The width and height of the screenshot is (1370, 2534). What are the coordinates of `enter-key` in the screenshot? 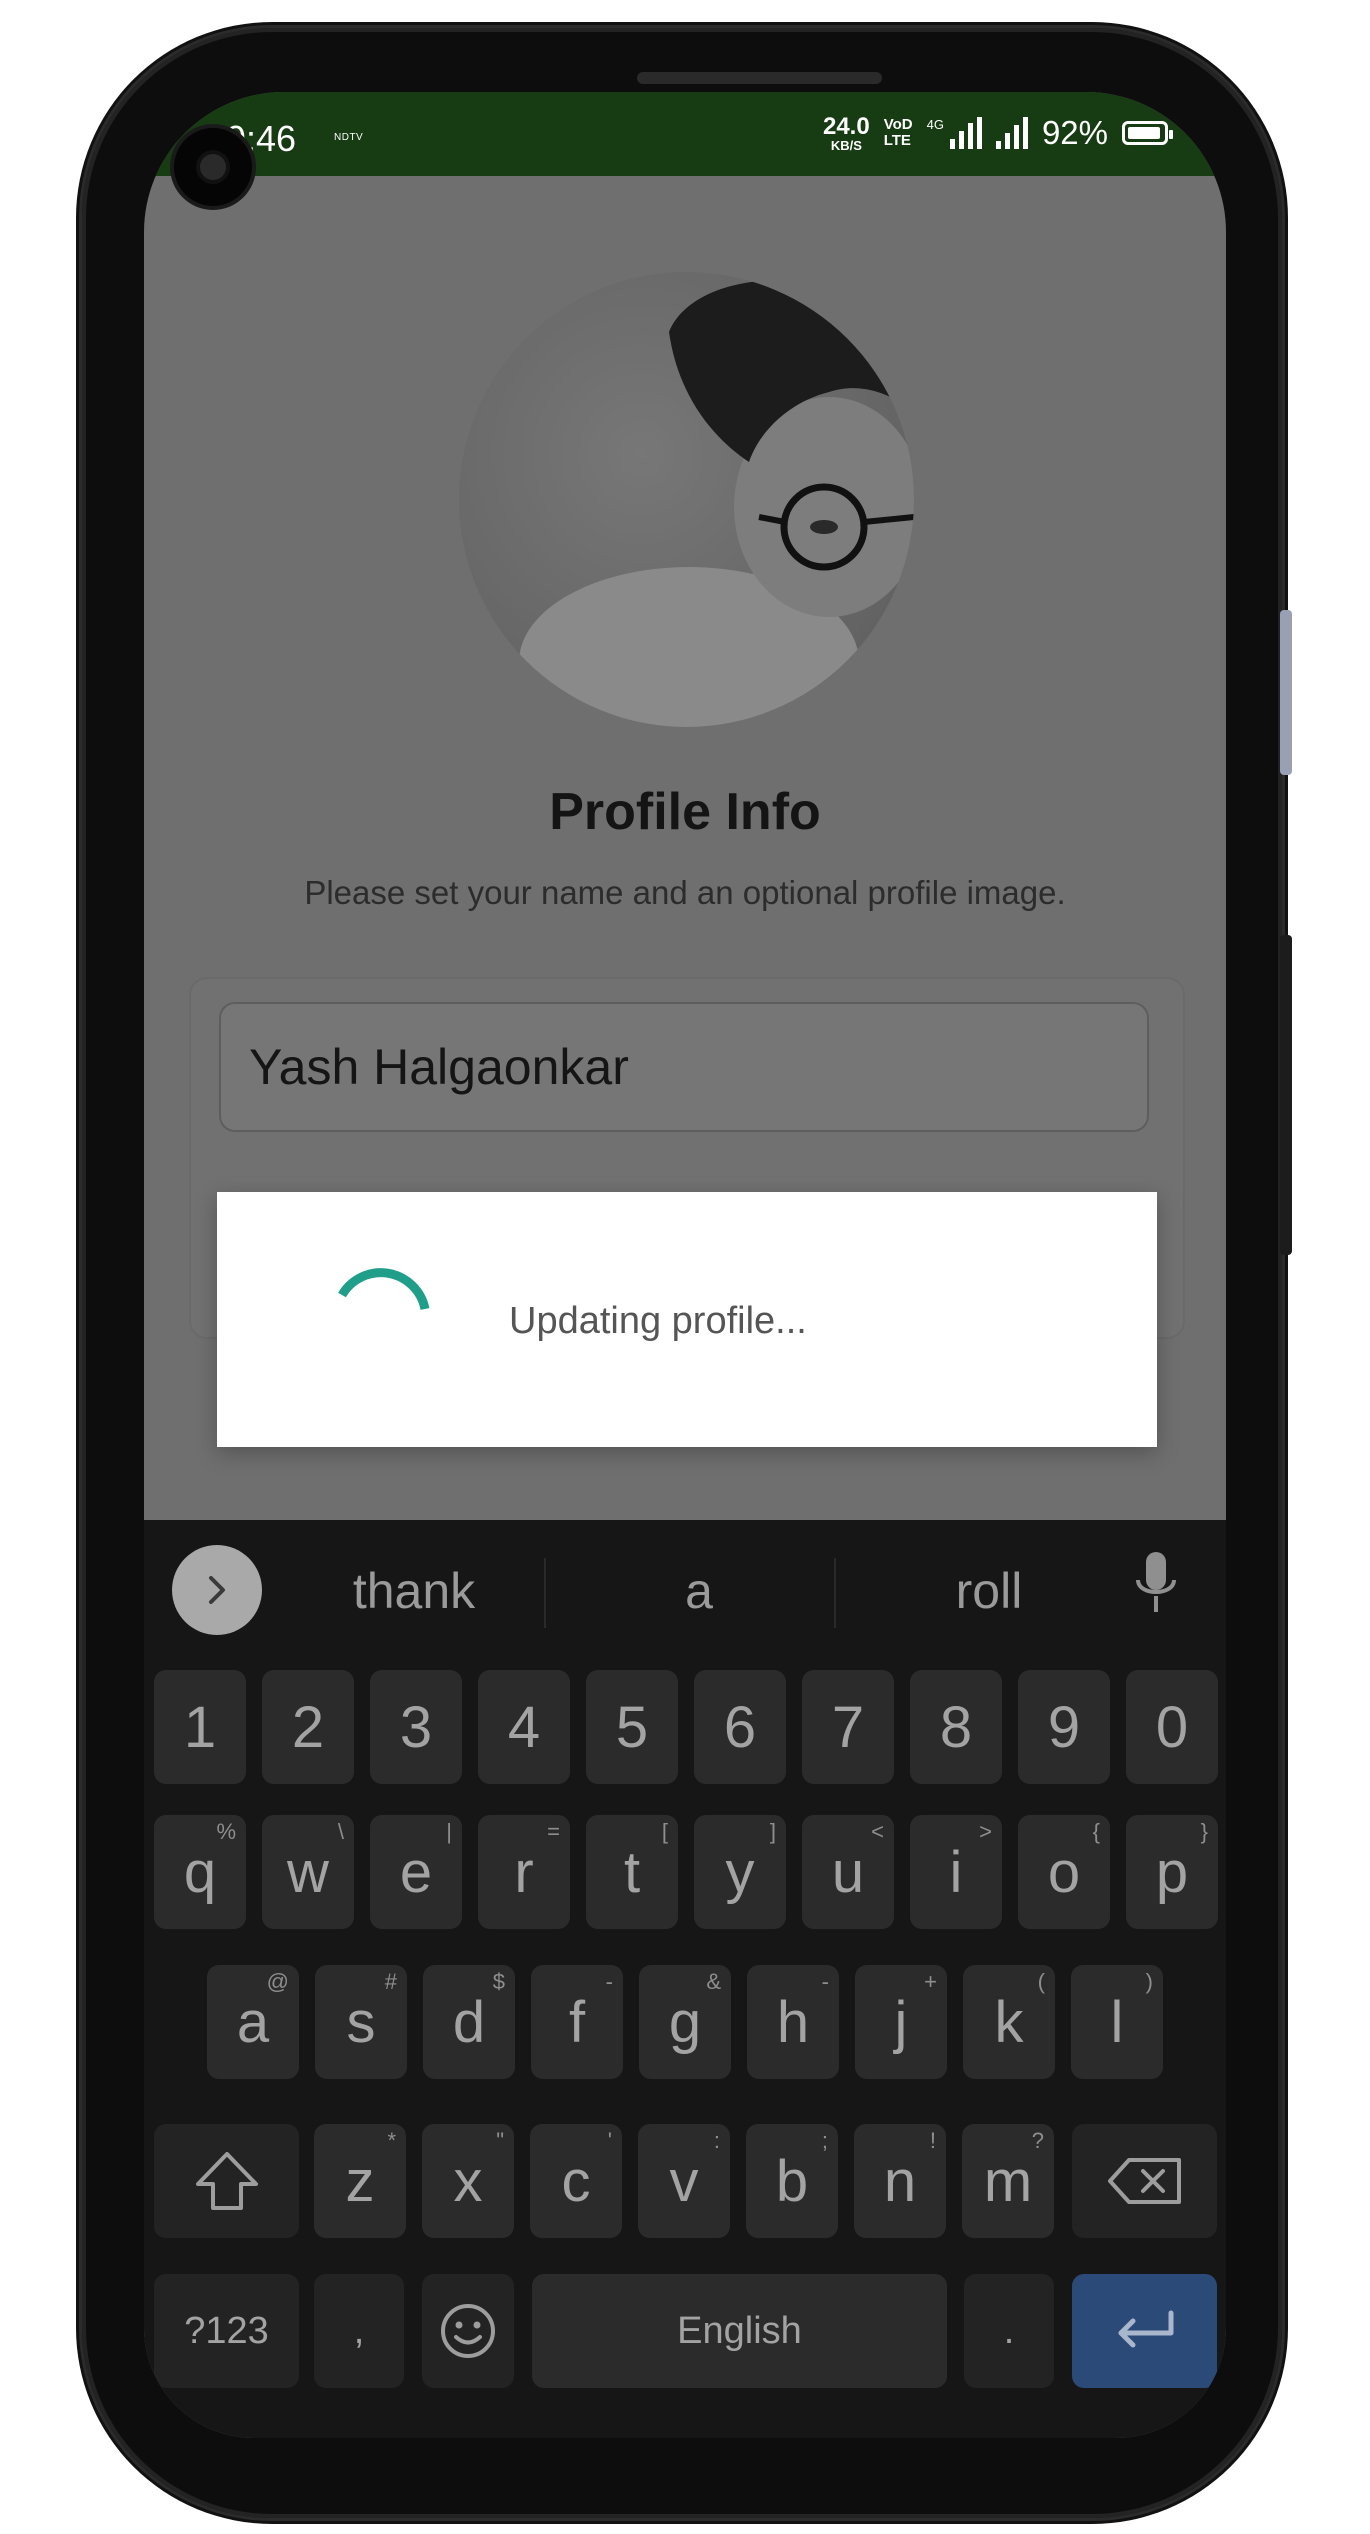 It's located at (1144, 2331).